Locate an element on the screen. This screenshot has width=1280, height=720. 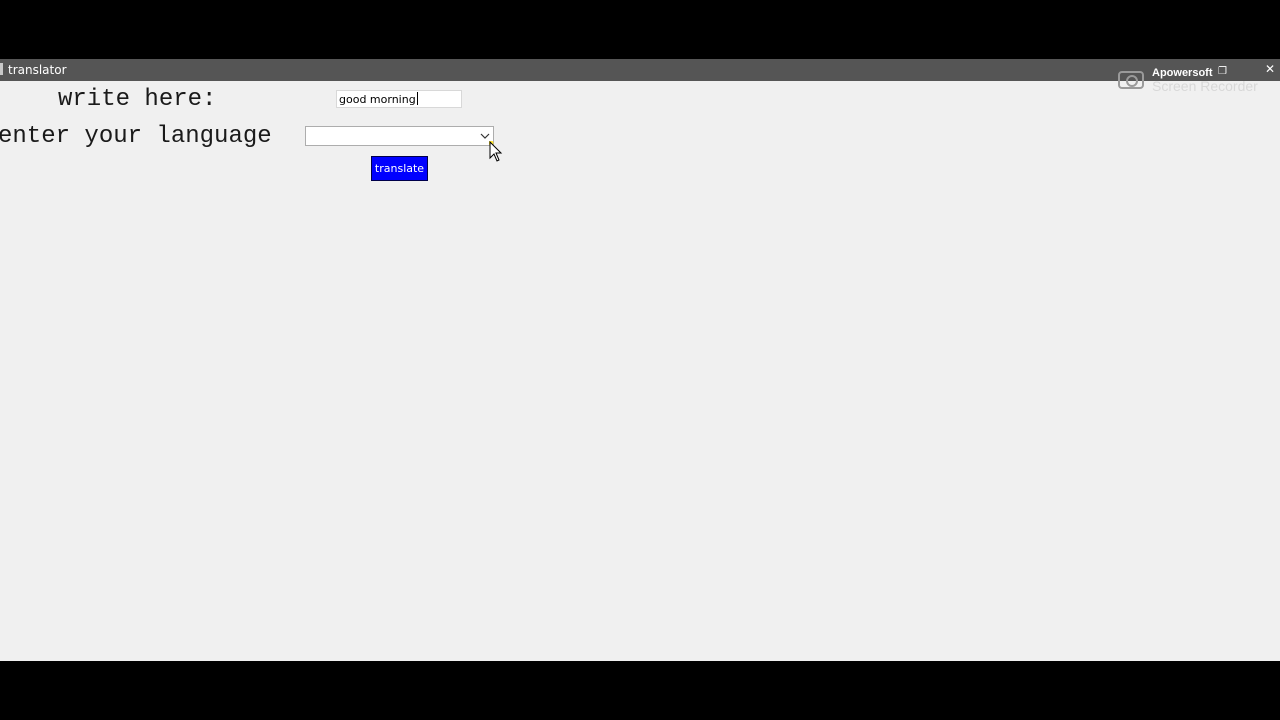
letterbox-bottom is located at coordinates (640, 690).